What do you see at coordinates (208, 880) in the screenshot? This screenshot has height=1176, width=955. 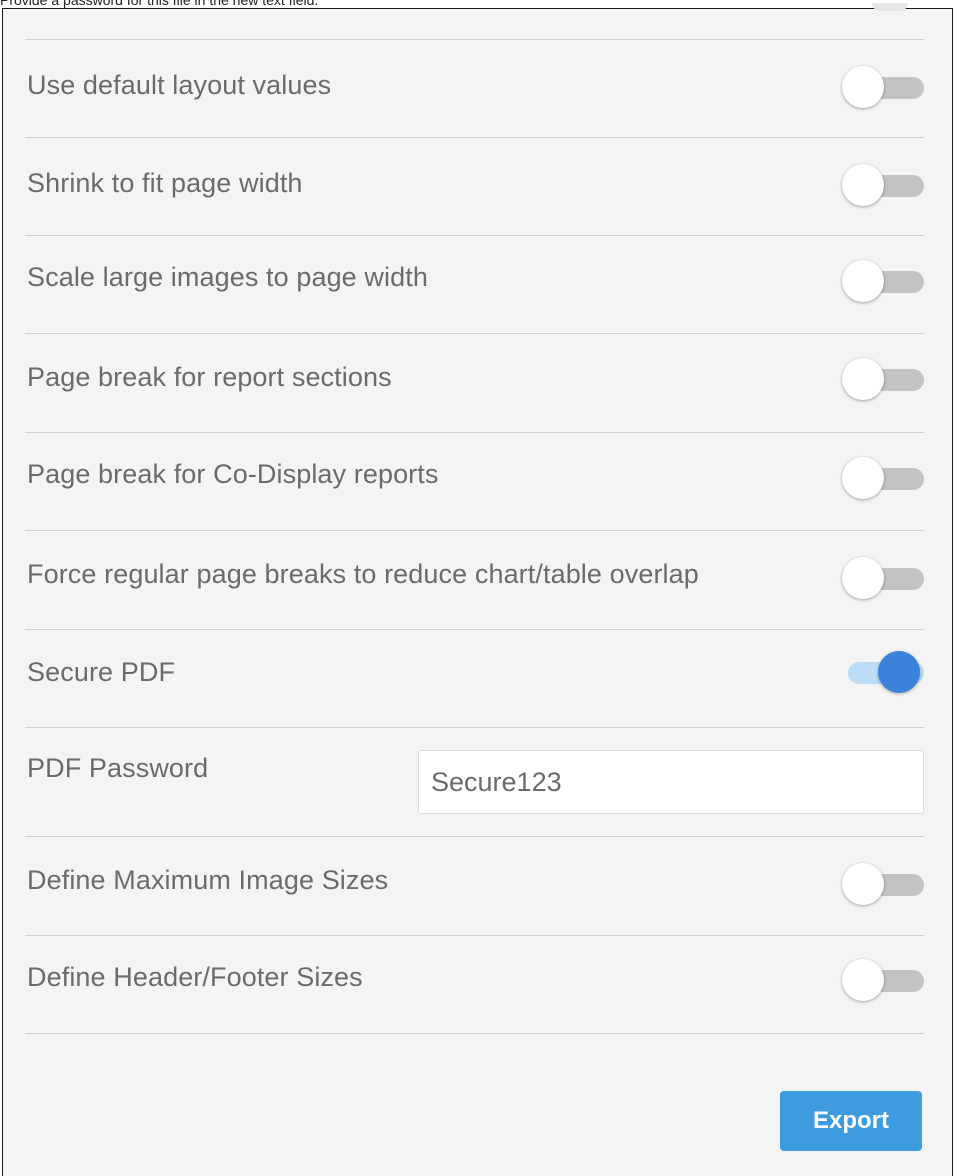 I see `option-label: Define Maximum Image Sizes` at bounding box center [208, 880].